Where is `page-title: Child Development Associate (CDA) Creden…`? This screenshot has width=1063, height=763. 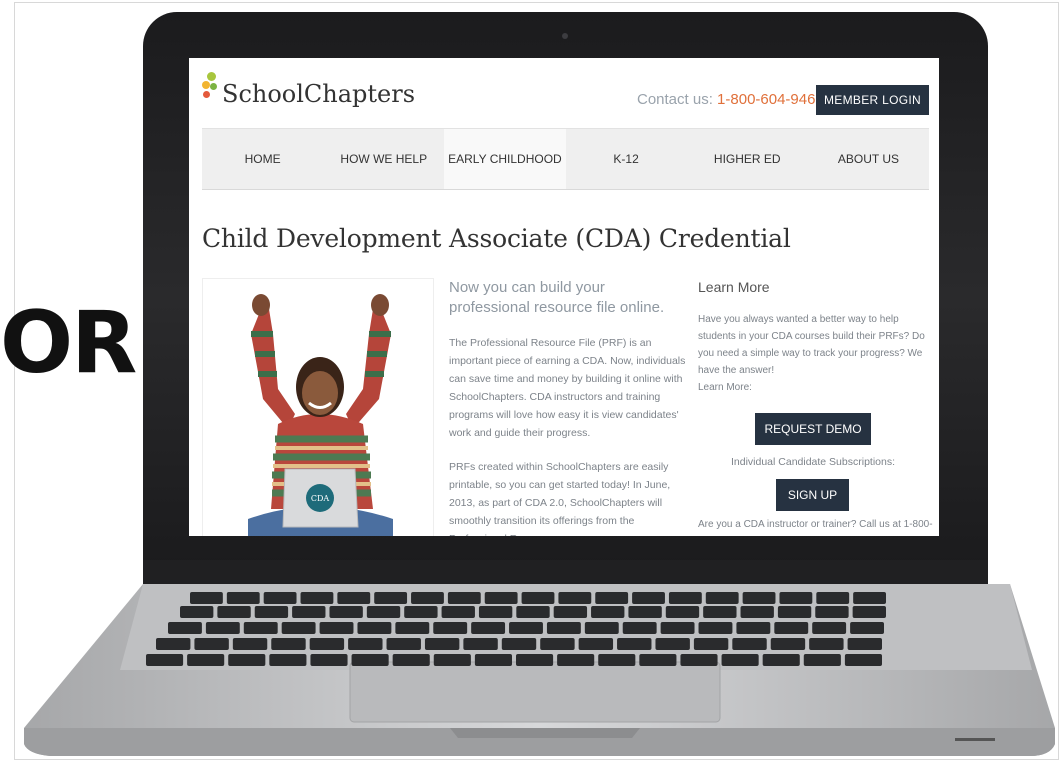 page-title: Child Development Associate (CDA) Creden… is located at coordinates (496, 238).